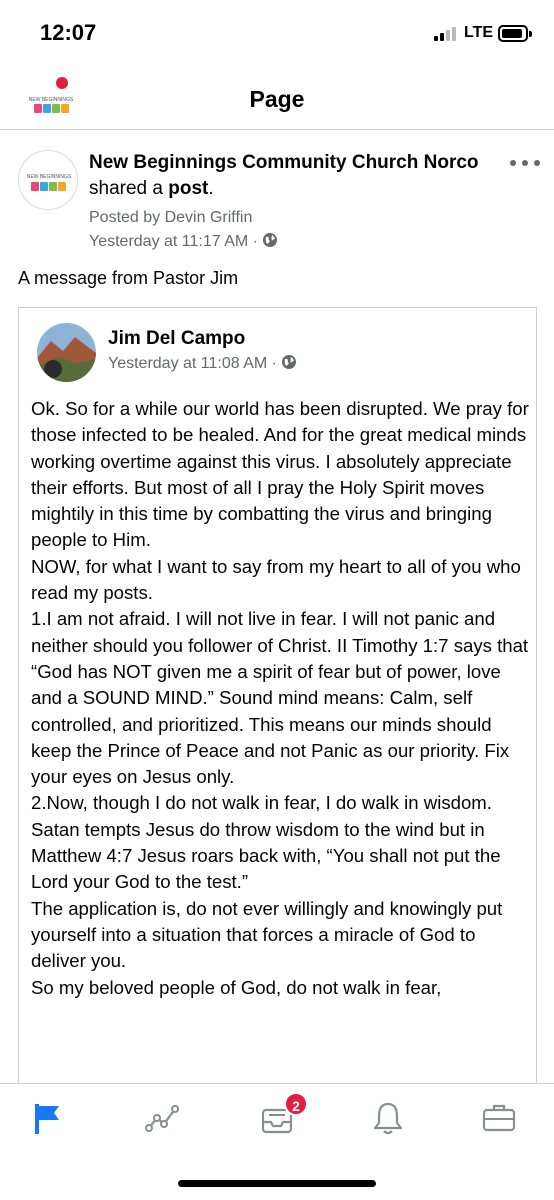 The image size is (554, 1200). What do you see at coordinates (479, 32) in the screenshot?
I see `network-label: LTE` at bounding box center [479, 32].